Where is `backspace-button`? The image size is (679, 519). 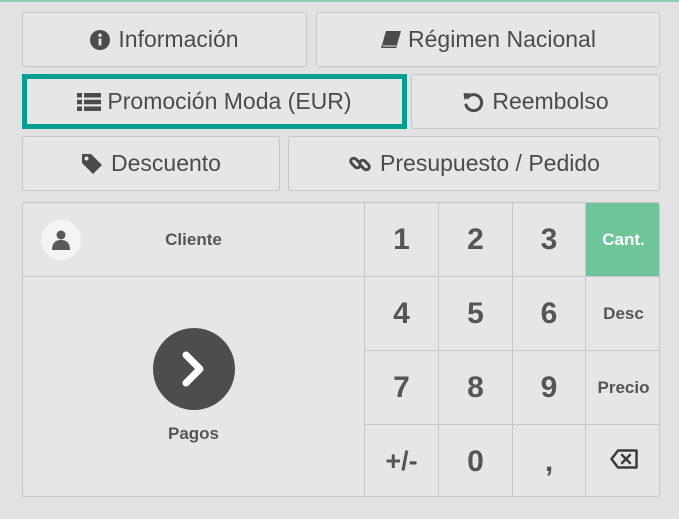
backspace-button is located at coordinates (622, 460).